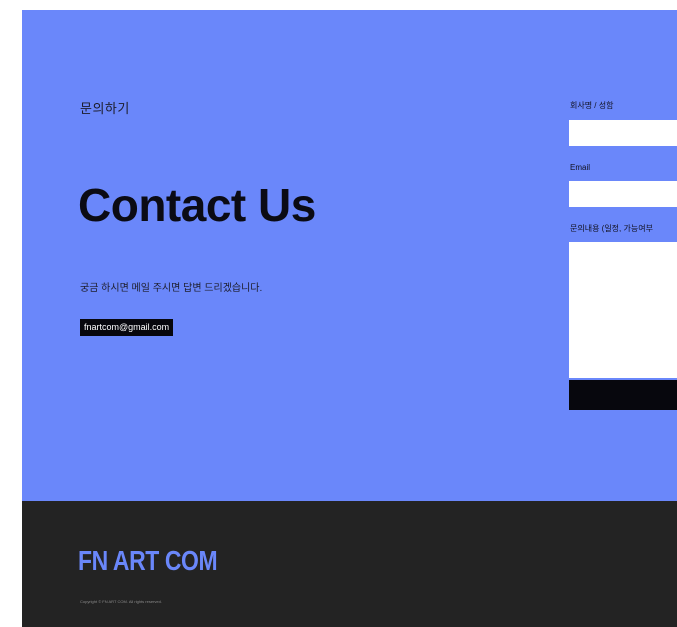 Image resolution: width=677 pixels, height=627 pixels. Describe the element at coordinates (171, 288) in the screenshot. I see `contact-description: 궁금 하시면 메일 주시면 답변 드리겠습니다.` at that location.